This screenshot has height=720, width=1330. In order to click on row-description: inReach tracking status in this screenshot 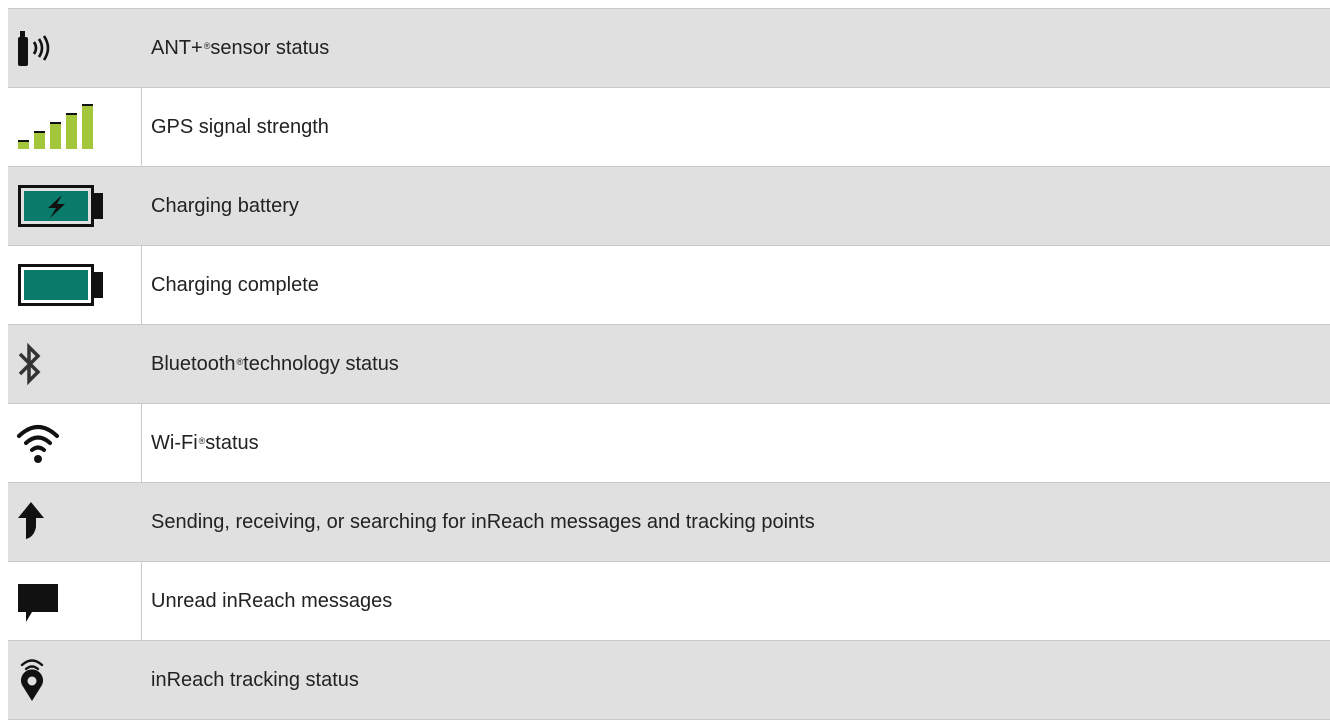, I will do `click(255, 679)`.